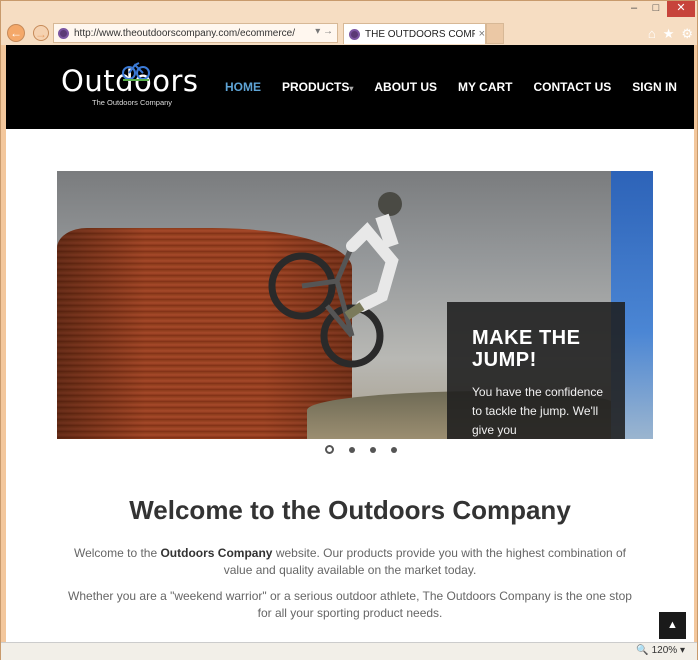 The image size is (698, 660). What do you see at coordinates (652, 34) in the screenshot?
I see `home-icon: ⌂` at bounding box center [652, 34].